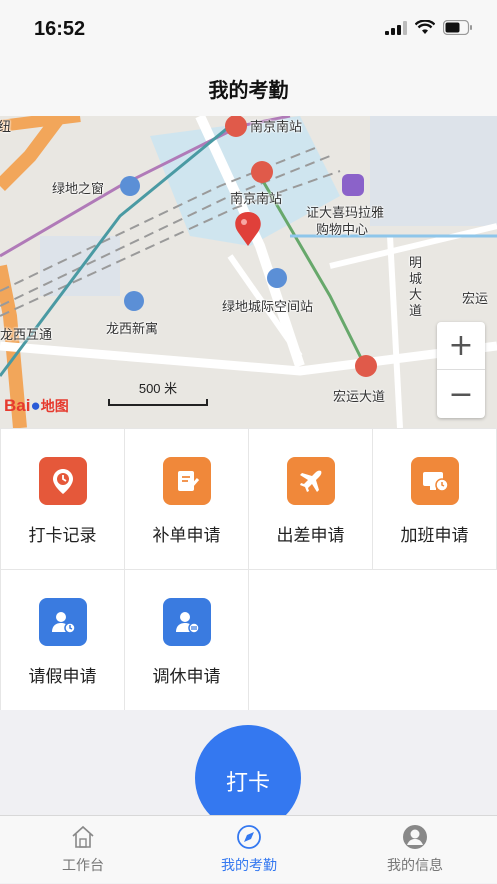 The width and height of the screenshot is (497, 884). I want to click on edit-doc-icon, so click(187, 481).